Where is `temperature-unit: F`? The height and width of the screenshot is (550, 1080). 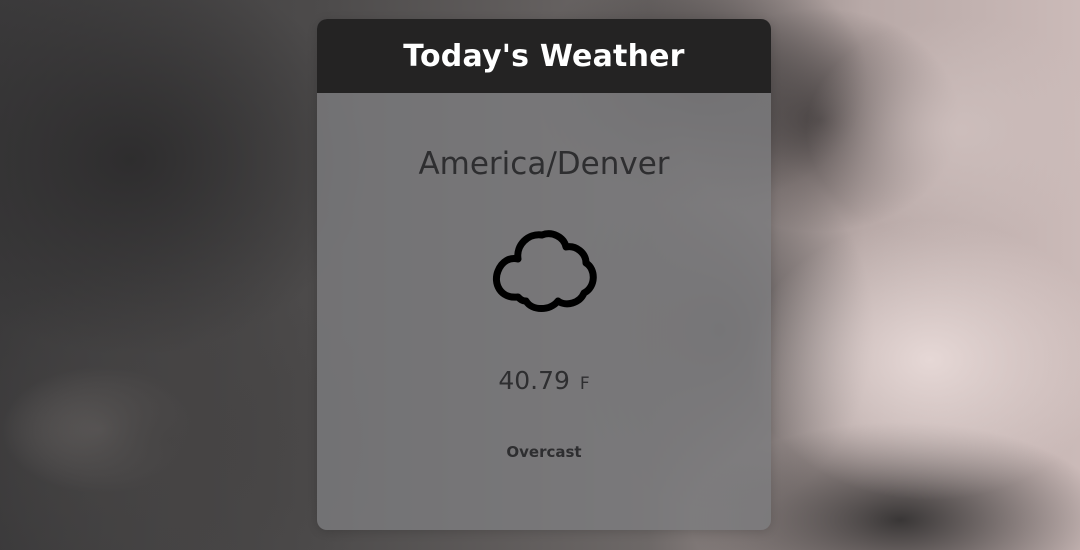 temperature-unit: F is located at coordinates (584, 384).